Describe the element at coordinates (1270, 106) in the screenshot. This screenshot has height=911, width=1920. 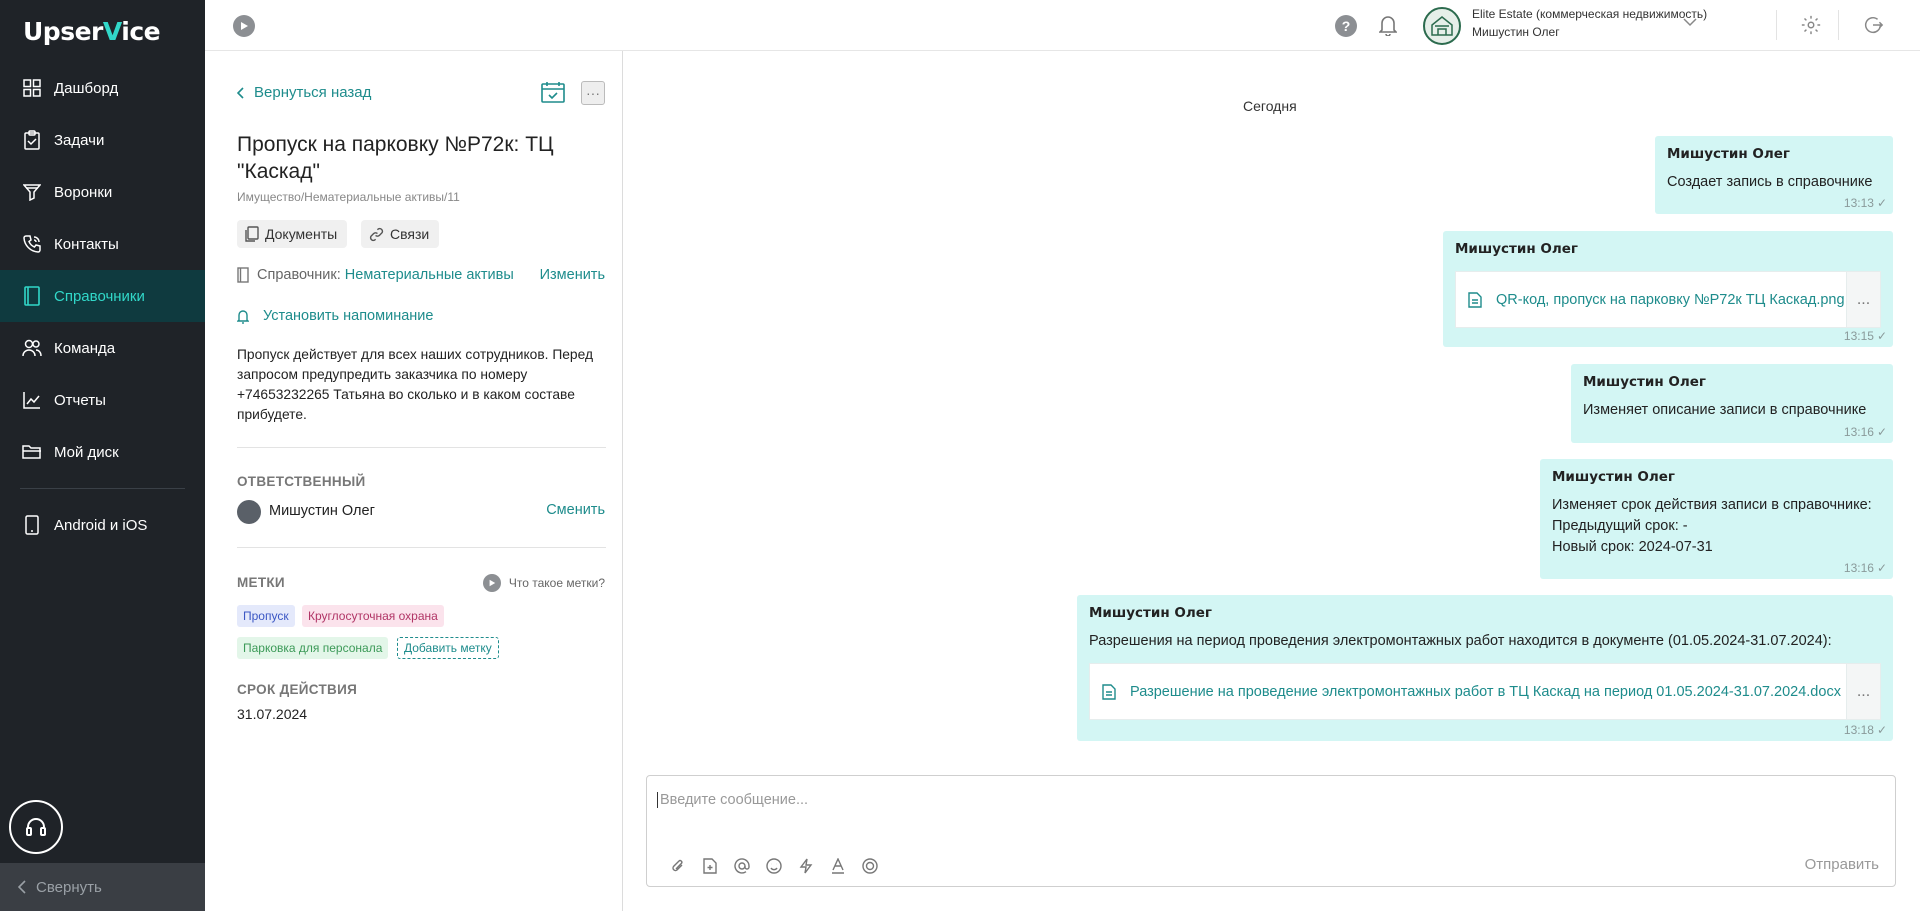
I see `date-separator: Сегодня` at that location.